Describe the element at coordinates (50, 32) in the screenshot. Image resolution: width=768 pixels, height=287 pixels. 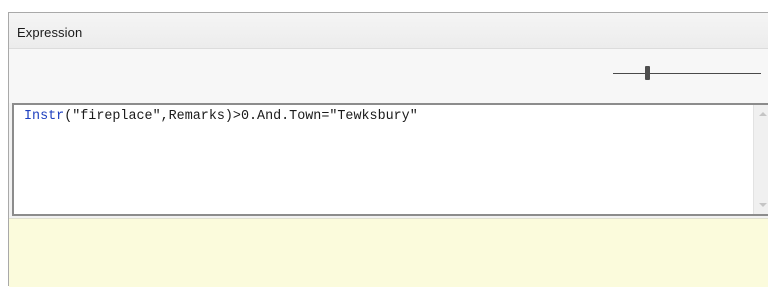
I see `panel-title: Expression` at that location.